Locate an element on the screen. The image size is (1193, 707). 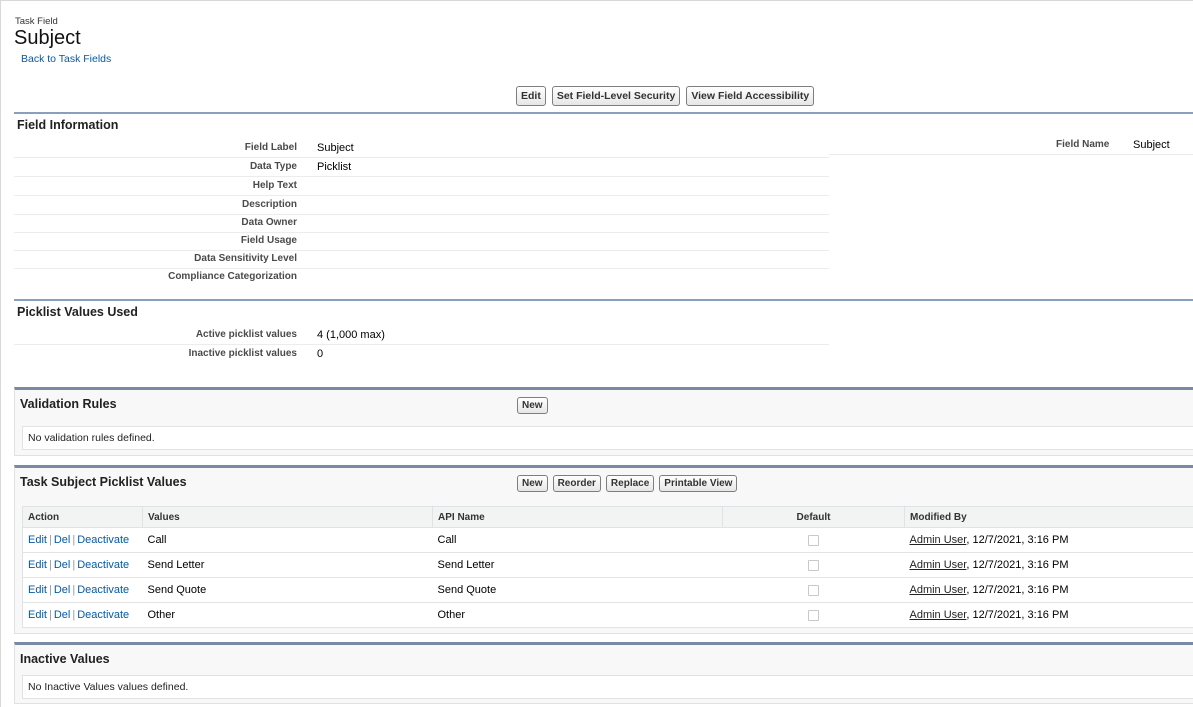
detail-label: Inactive picklist values is located at coordinates (242, 353).